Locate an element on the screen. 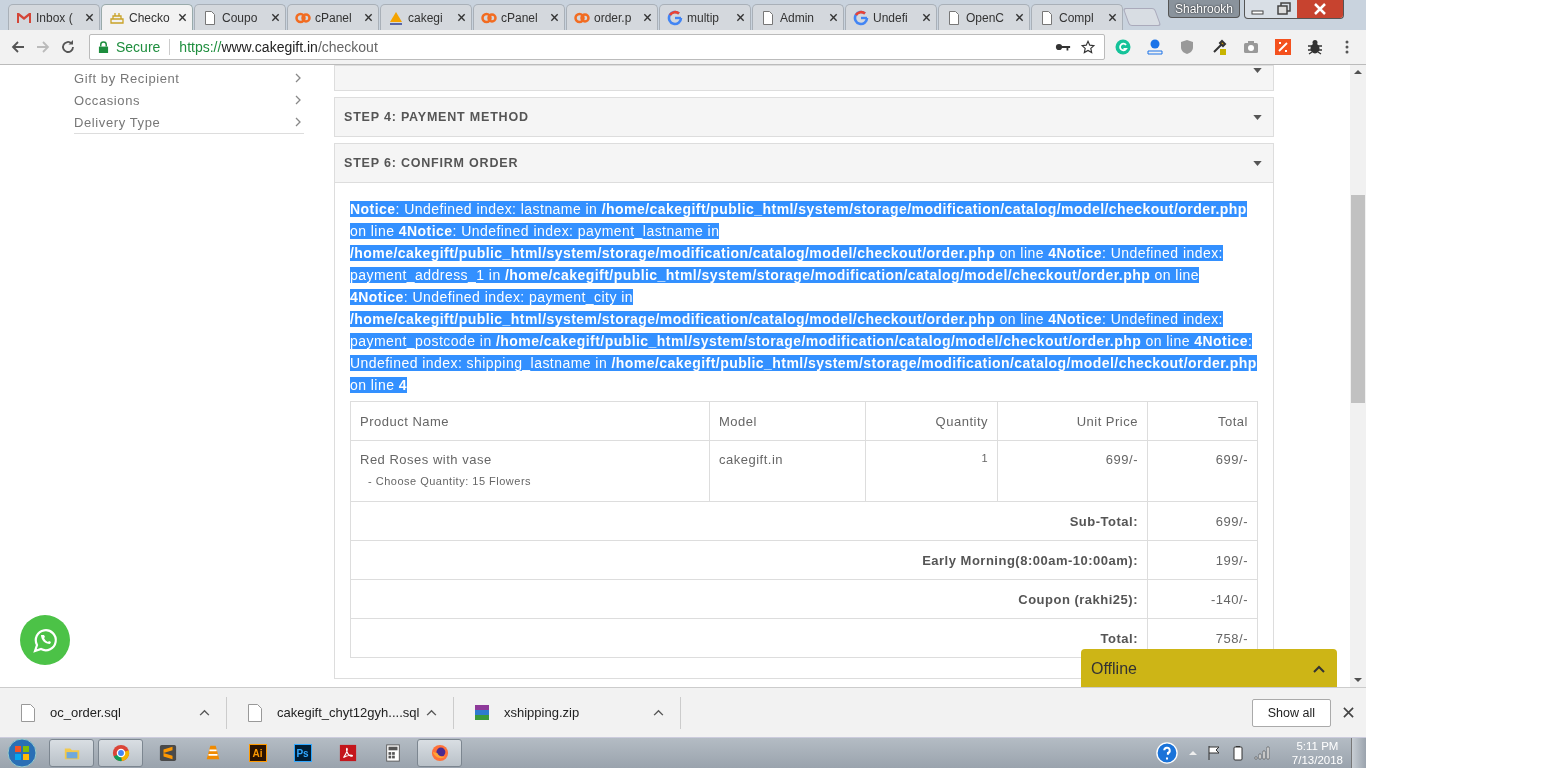 Image resolution: width=1566 pixels, height=768 pixels. taskbar-app: Ai is located at coordinates (257, 753).